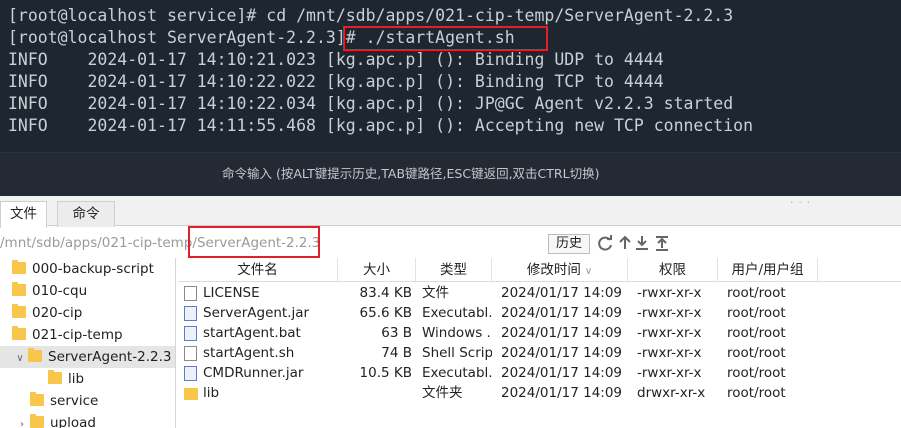  What do you see at coordinates (98, 243) in the screenshot?
I see `path-prefix: /mnt/sdb/apps/021-cip-temp/` at bounding box center [98, 243].